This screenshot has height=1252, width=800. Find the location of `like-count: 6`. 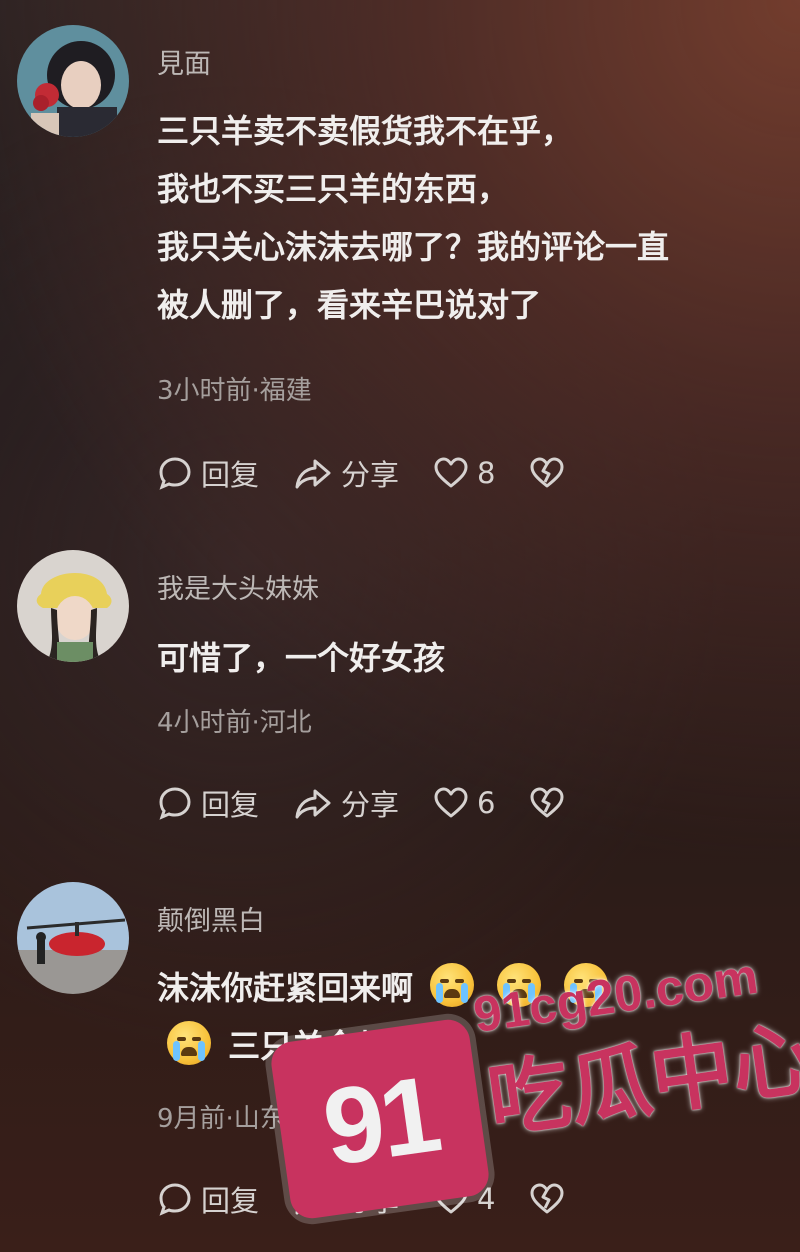

like-count: 6 is located at coordinates (486, 803).